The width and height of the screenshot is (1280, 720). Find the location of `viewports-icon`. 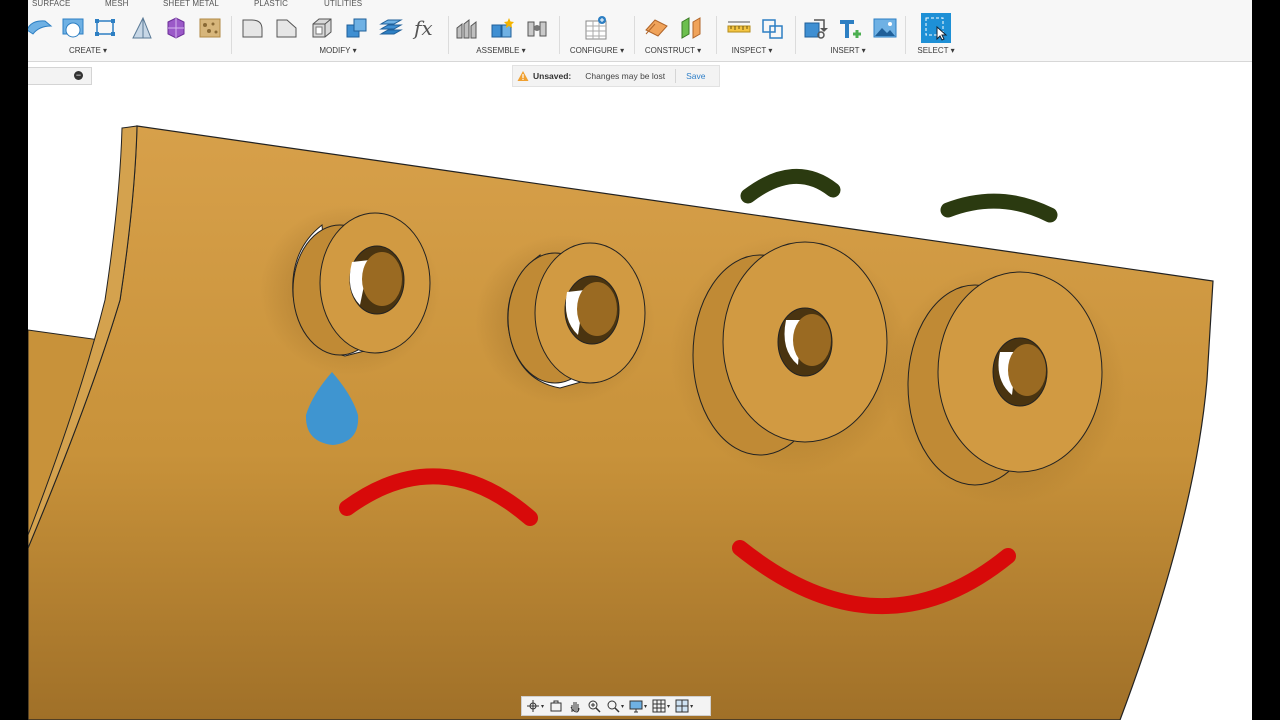

viewports-icon is located at coordinates (682, 706).